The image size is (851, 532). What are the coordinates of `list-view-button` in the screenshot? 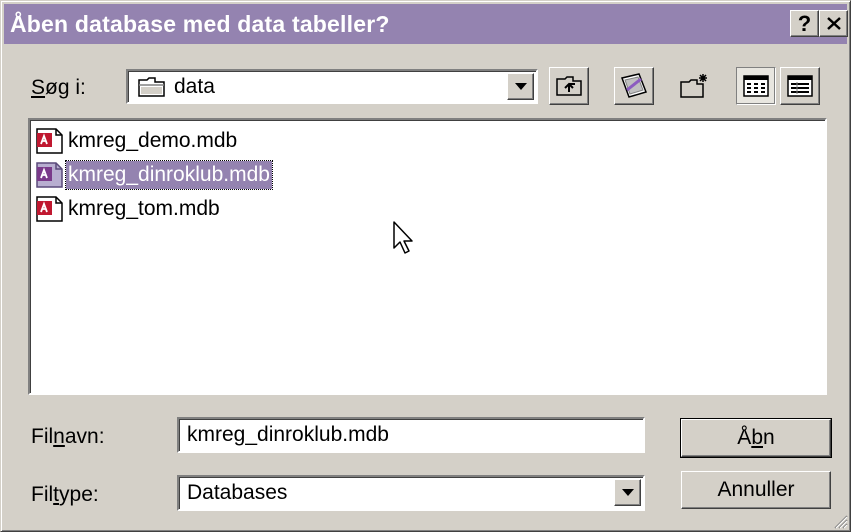 It's located at (756, 86).